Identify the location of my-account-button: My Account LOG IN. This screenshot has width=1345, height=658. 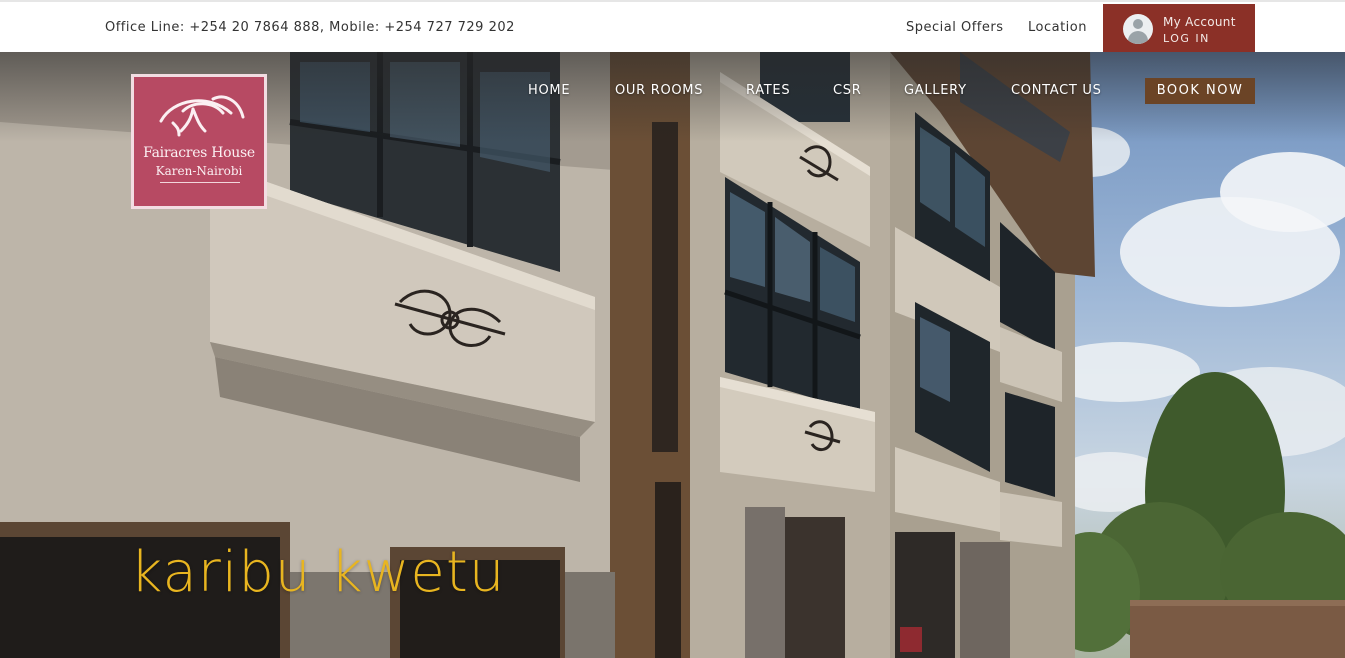
(1179, 29).